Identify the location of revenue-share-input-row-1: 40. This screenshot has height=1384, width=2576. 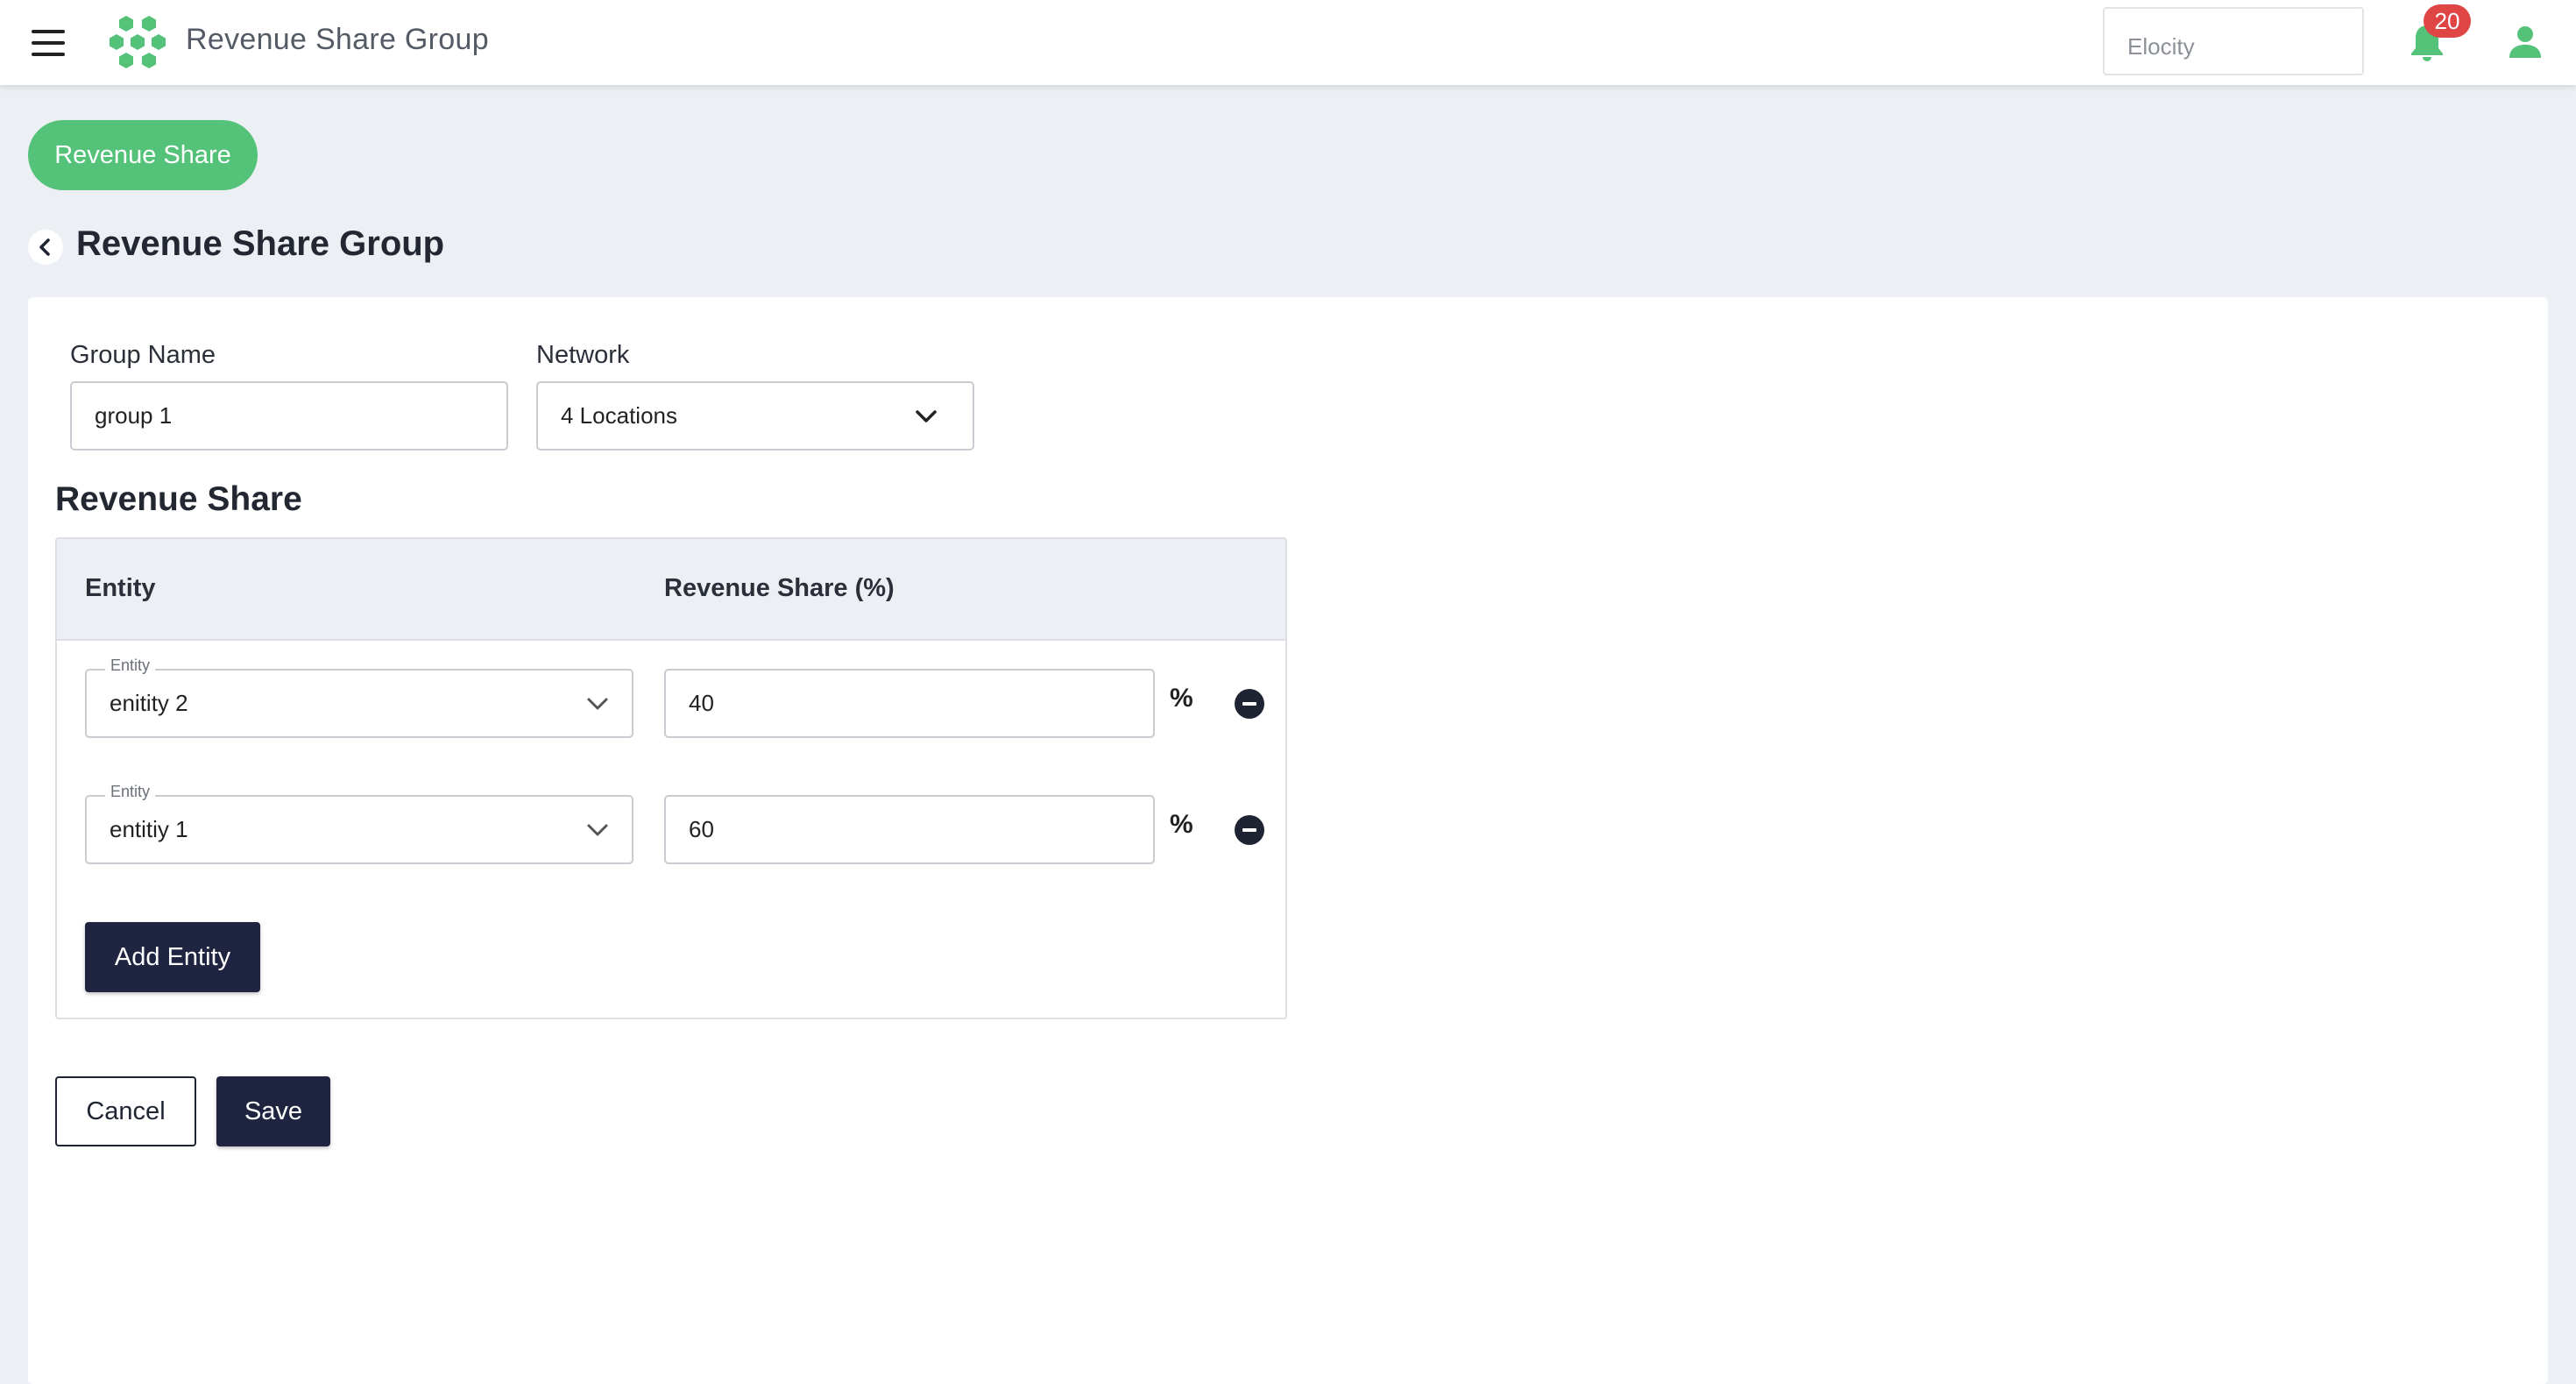
(909, 703).